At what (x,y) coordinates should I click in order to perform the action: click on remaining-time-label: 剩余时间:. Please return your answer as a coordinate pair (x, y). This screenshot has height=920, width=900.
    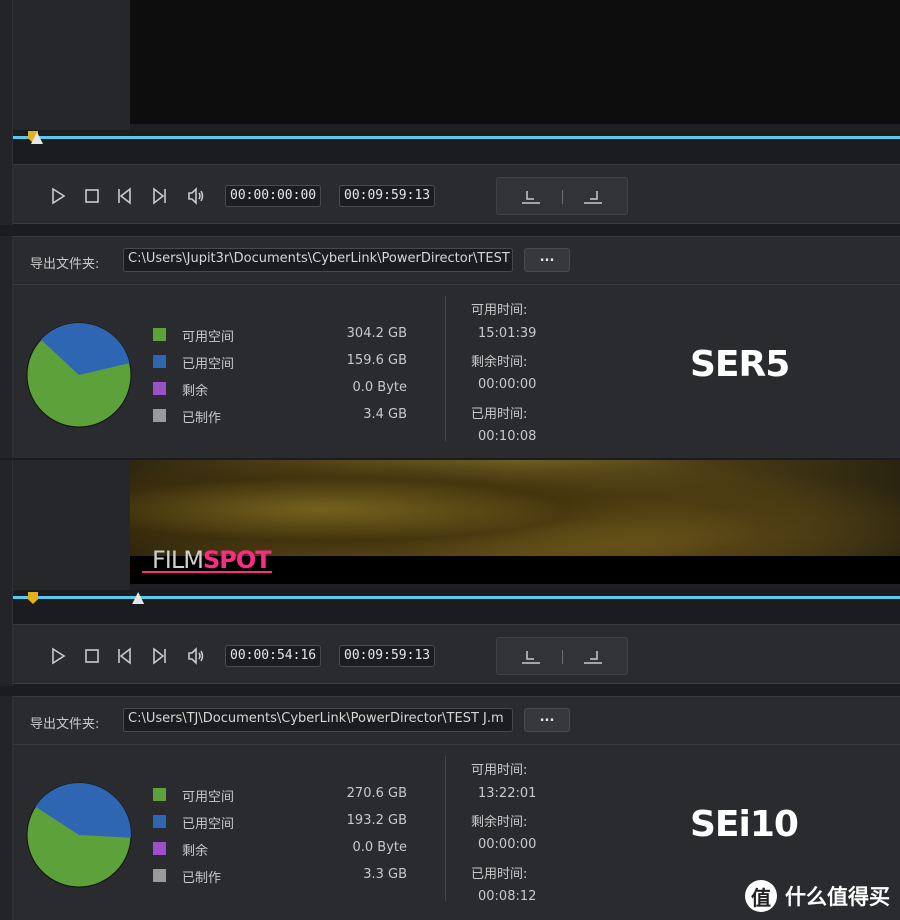
    Looking at the image, I should click on (499, 822).